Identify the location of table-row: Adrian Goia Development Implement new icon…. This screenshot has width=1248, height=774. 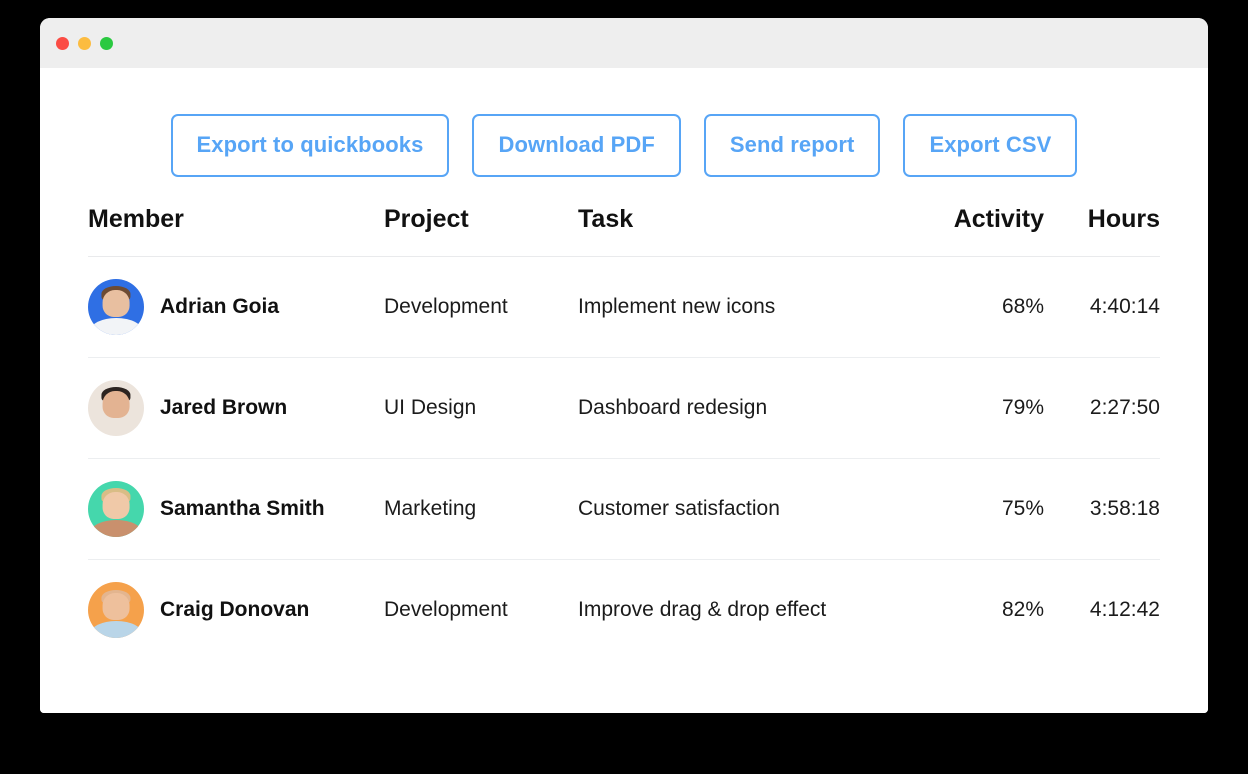
(624, 307).